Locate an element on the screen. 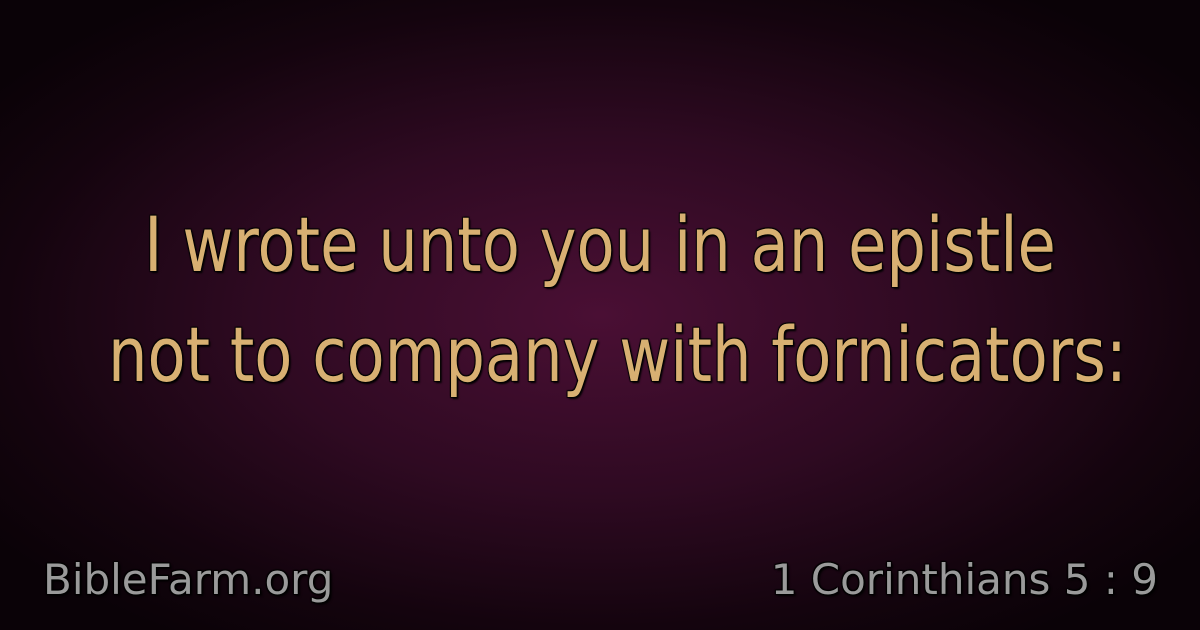 This screenshot has height=630, width=1200. verse-line-1: I wrote unto you in an epistle is located at coordinates (600, 244).